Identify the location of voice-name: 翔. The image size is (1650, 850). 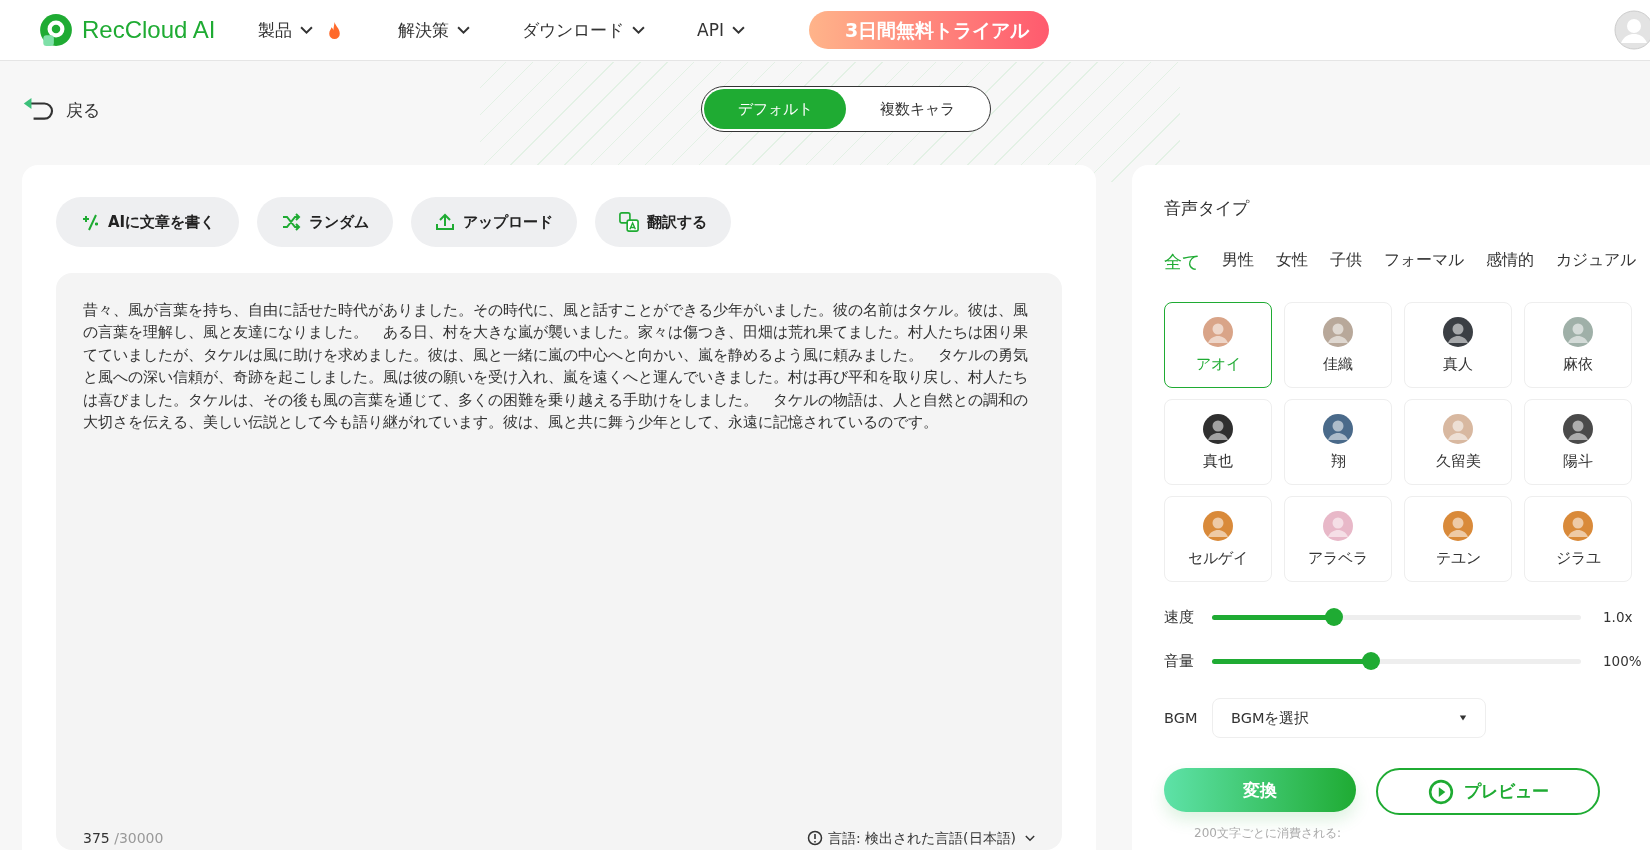
(1338, 461).